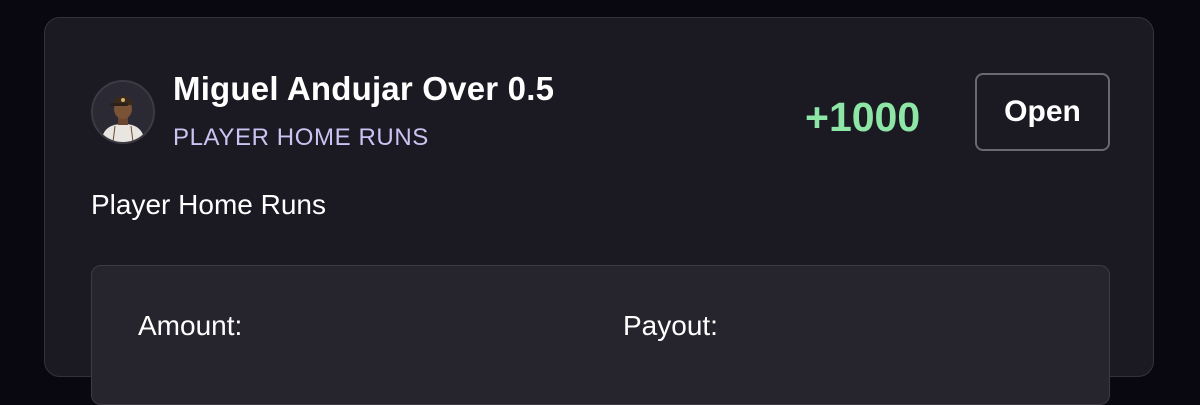  I want to click on odds-value: +1000, so click(863, 117).